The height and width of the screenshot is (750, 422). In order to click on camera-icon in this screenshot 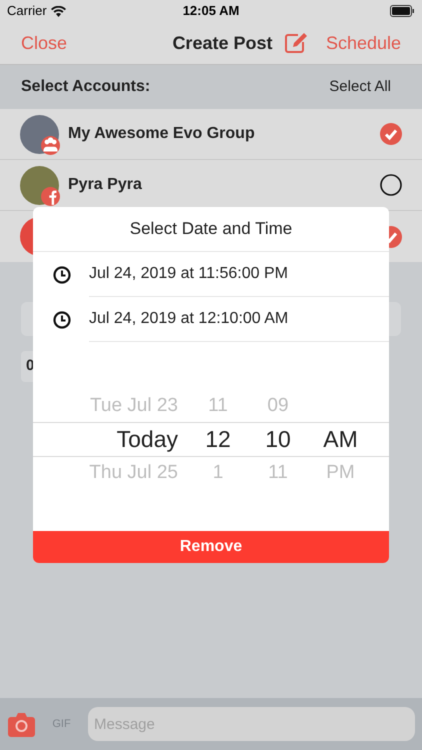, I will do `click(21, 724)`.